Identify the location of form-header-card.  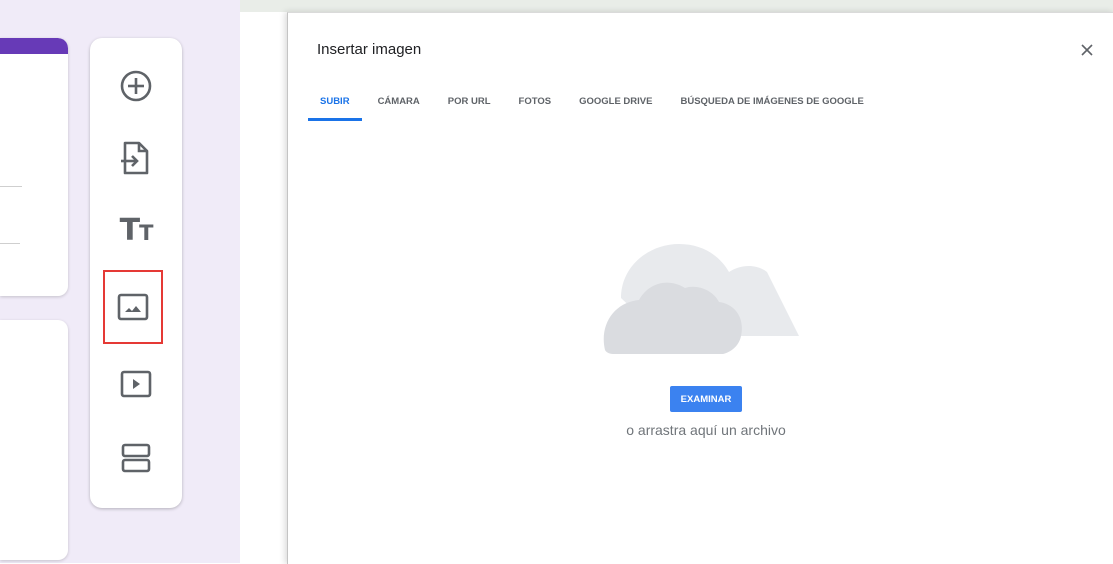
(34, 167).